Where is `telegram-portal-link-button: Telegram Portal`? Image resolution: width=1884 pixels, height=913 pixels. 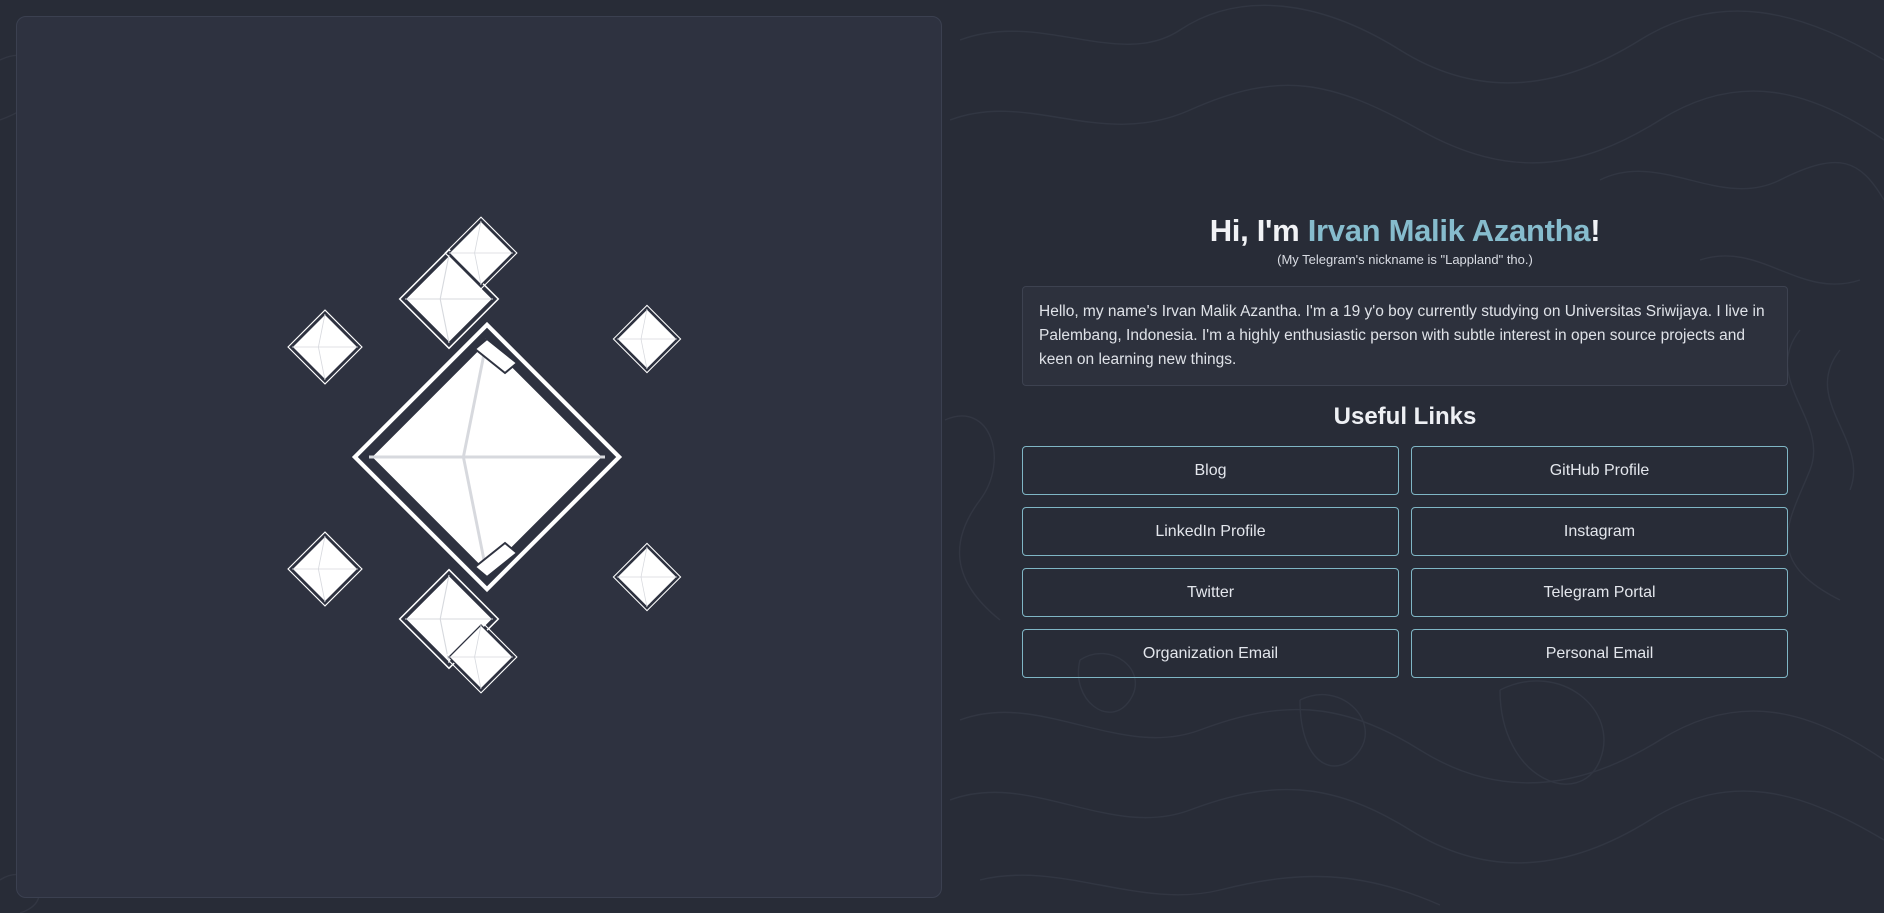 telegram-portal-link-button: Telegram Portal is located at coordinates (1599, 592).